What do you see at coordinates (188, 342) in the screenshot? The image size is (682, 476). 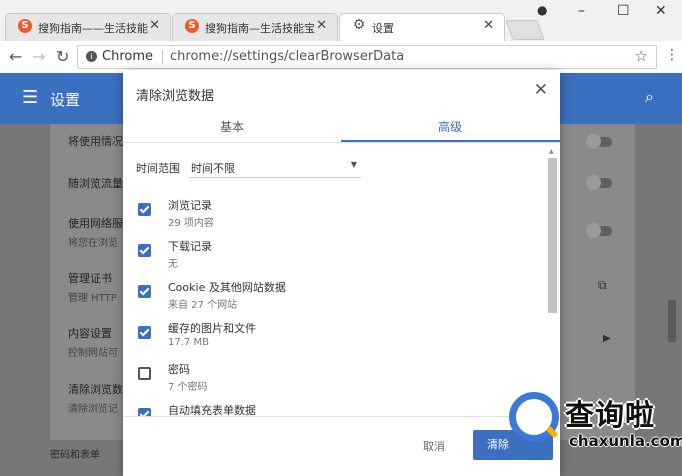 I see `item-sublabel: 17.7 MB` at bounding box center [188, 342].